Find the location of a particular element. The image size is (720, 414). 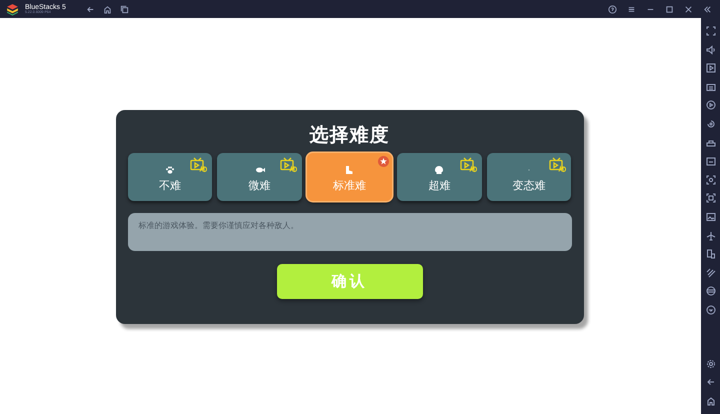

settings-icon is located at coordinates (711, 363).